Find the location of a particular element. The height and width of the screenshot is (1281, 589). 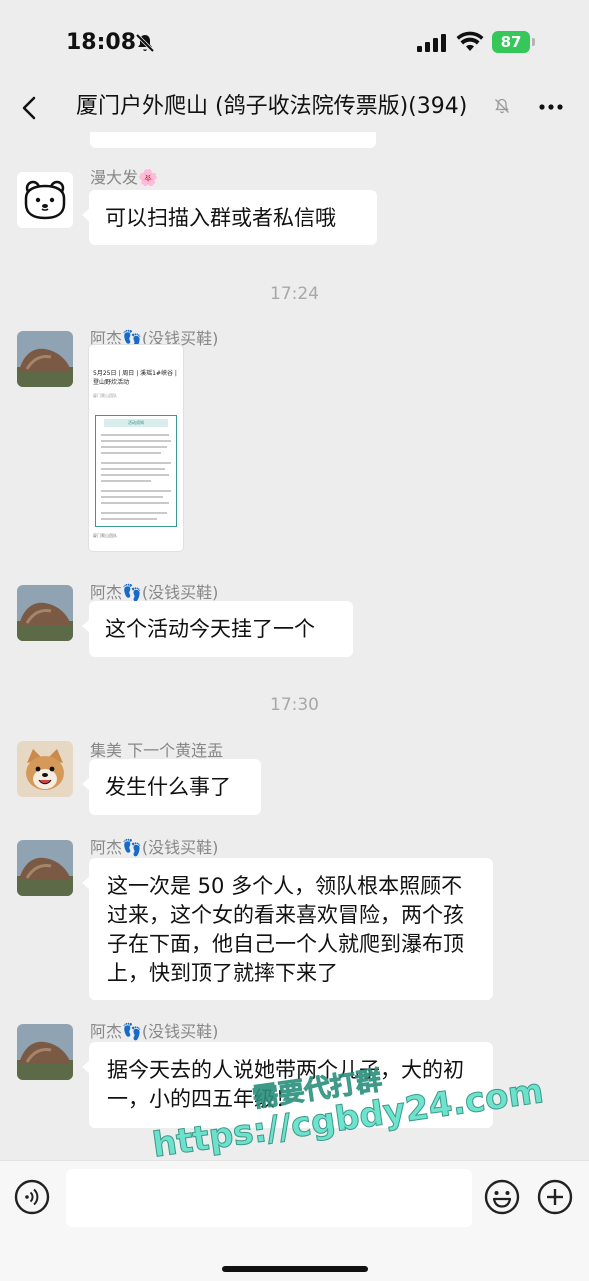

battery-tip is located at coordinates (533, 42).